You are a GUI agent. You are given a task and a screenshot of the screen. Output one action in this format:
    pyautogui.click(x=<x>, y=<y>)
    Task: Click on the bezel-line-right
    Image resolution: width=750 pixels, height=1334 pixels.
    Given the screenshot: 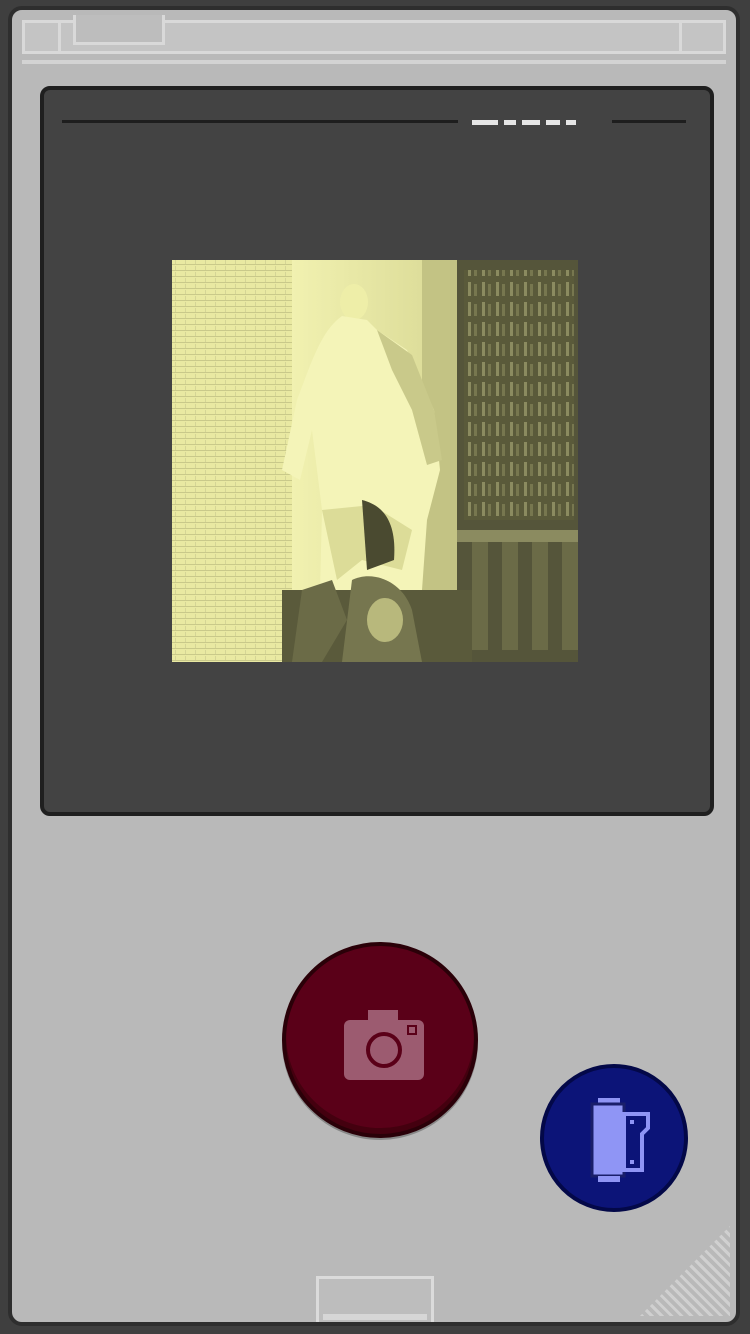 What is the action you would take?
    pyautogui.click(x=649, y=121)
    